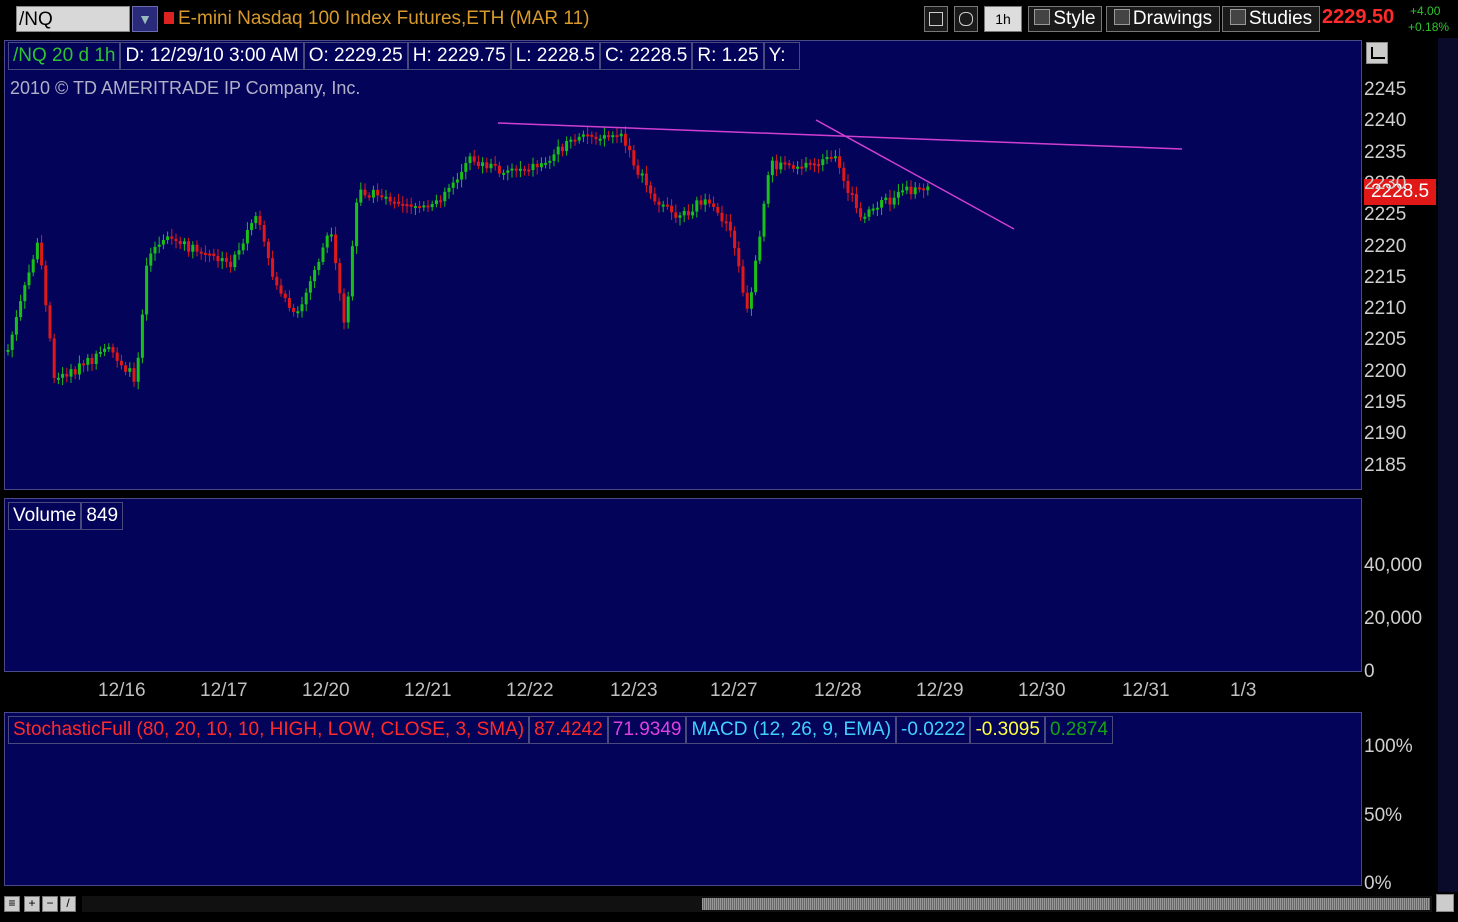 The image size is (1458, 922). Describe the element at coordinates (530, 690) in the screenshot. I see `xticks-tick: 12/22` at that location.